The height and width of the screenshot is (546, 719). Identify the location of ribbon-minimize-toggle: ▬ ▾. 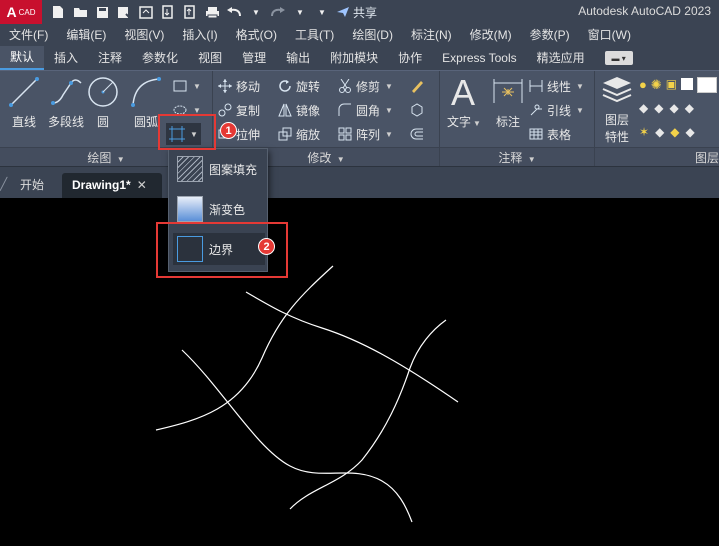
(618, 58).